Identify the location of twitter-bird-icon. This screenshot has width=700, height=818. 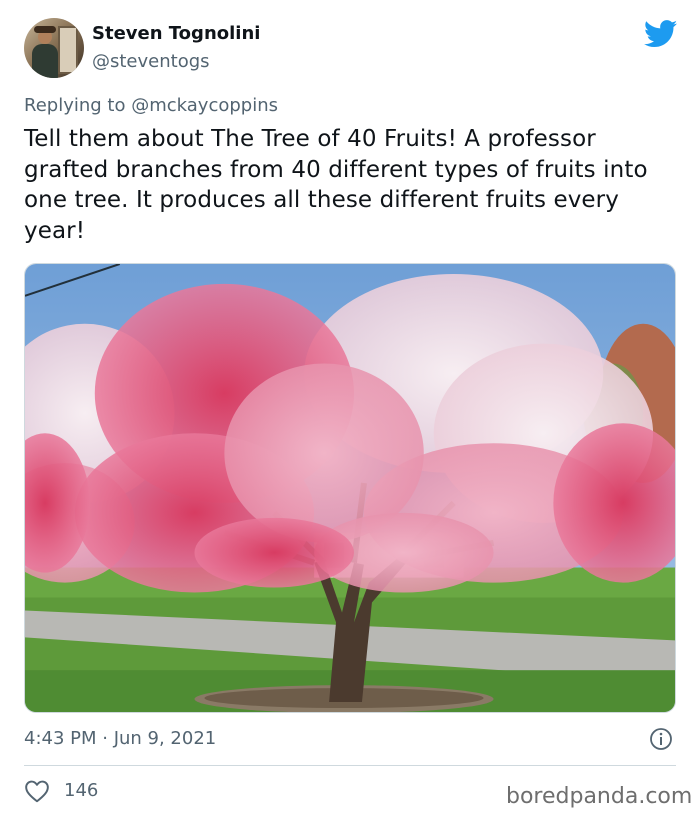
(661, 34).